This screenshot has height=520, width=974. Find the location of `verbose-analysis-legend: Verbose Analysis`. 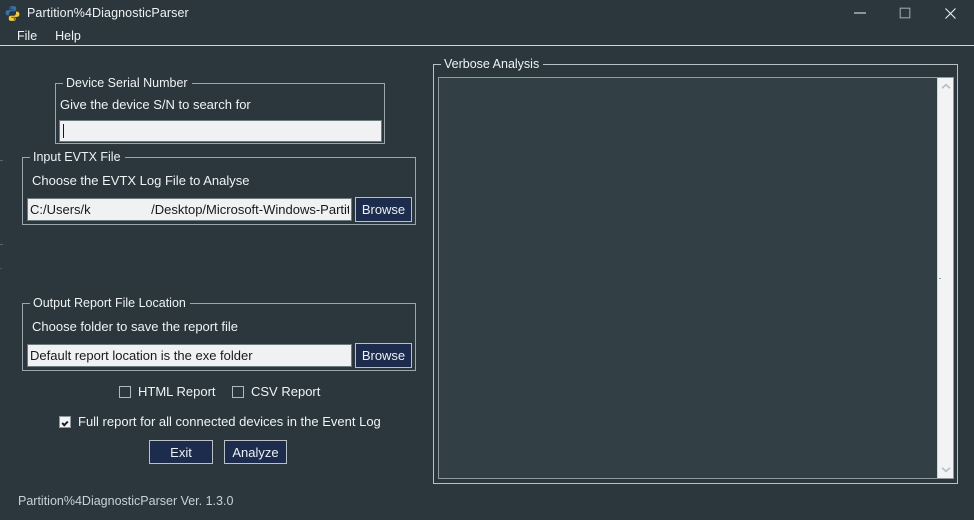

verbose-analysis-legend: Verbose Analysis is located at coordinates (492, 64).